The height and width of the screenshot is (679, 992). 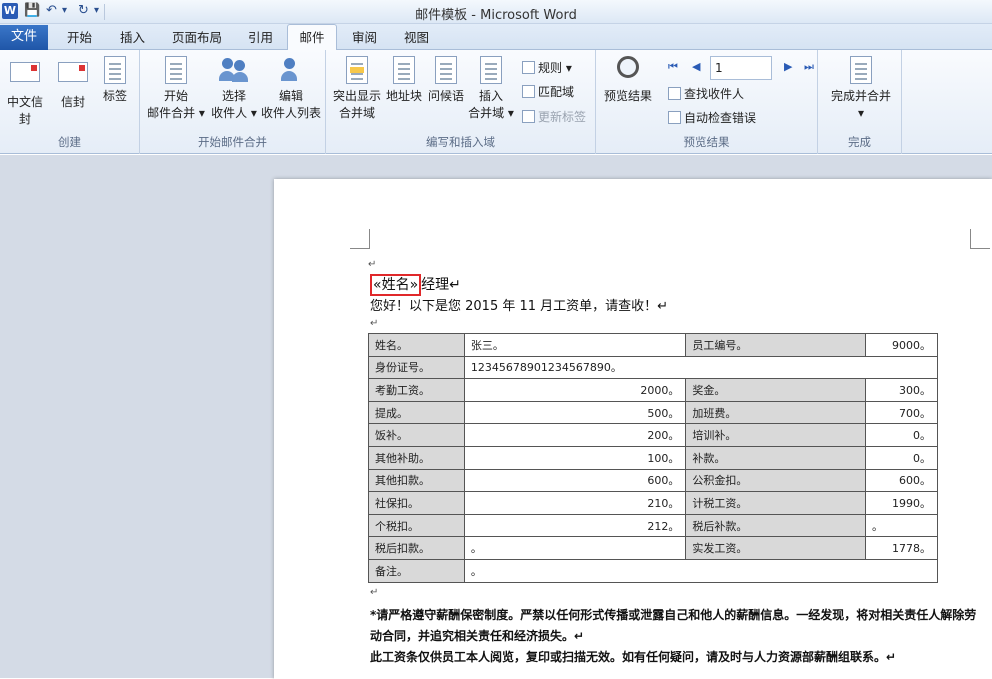 What do you see at coordinates (79, 39) in the screenshot?
I see `tab-home: 开始` at bounding box center [79, 39].